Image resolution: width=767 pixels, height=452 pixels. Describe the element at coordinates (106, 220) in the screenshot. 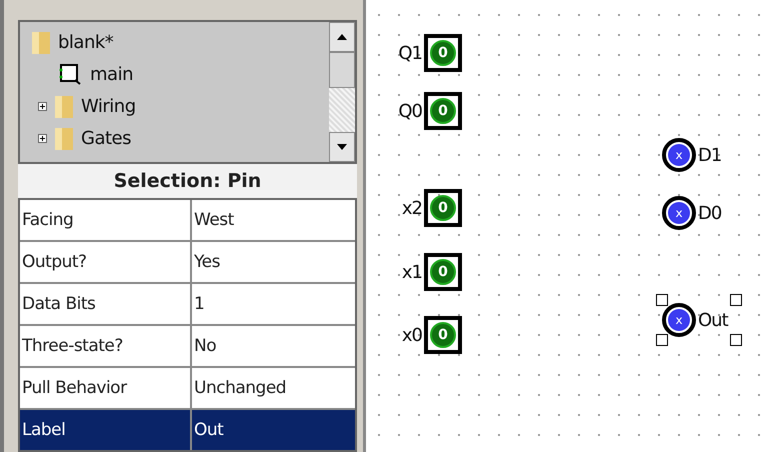

I see `attribute-name: Facing` at that location.